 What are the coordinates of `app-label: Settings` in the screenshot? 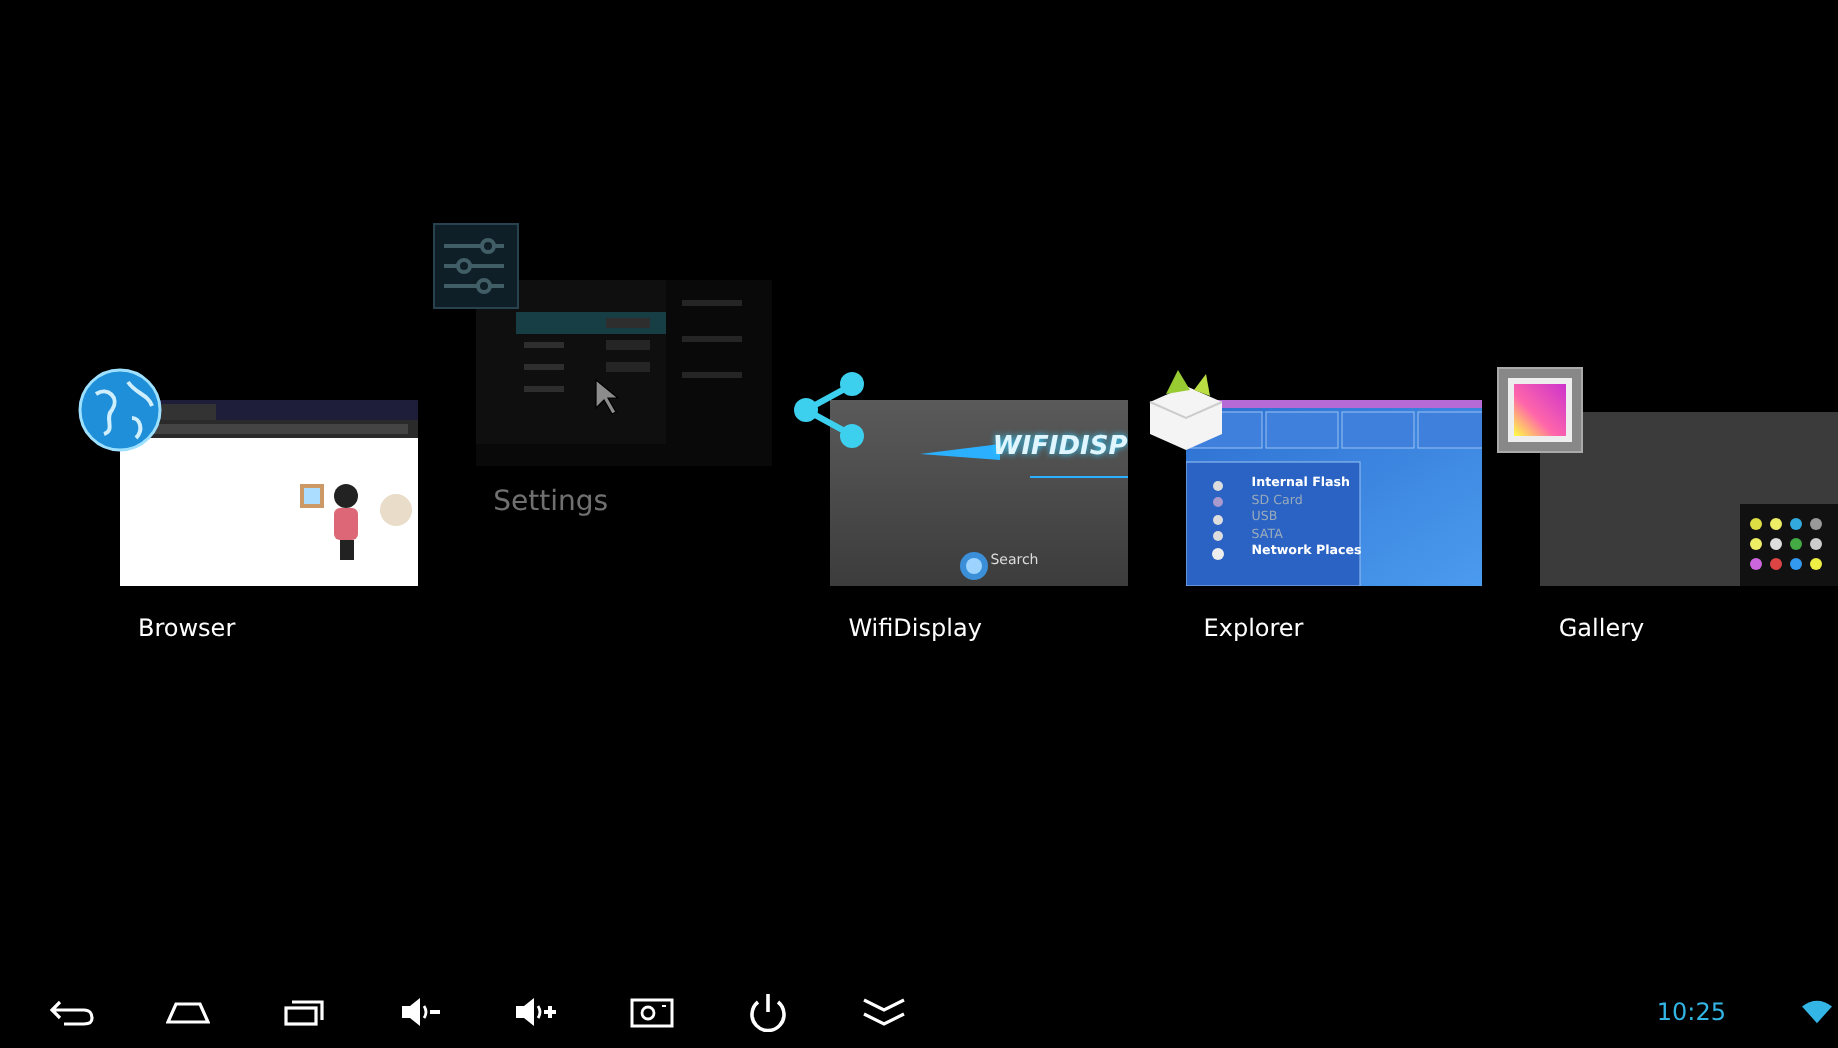 It's located at (552, 503).